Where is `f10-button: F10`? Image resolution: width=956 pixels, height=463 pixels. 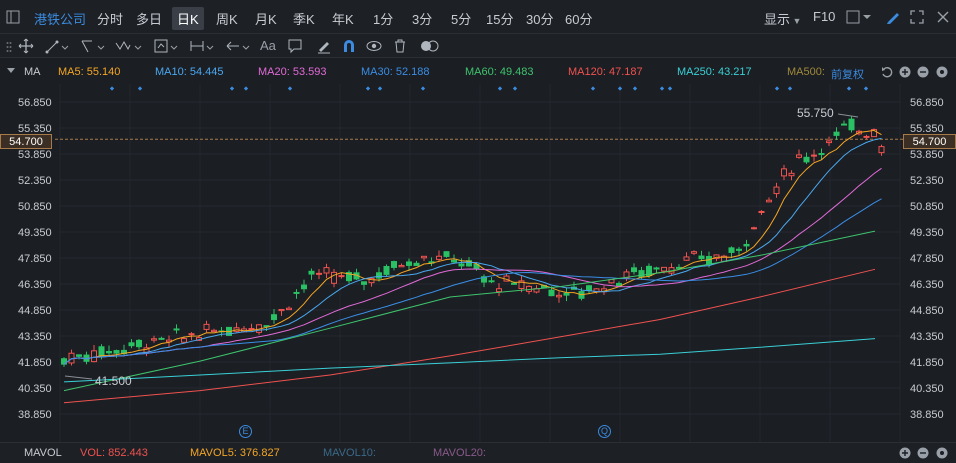
f10-button: F10 is located at coordinates (824, 16).